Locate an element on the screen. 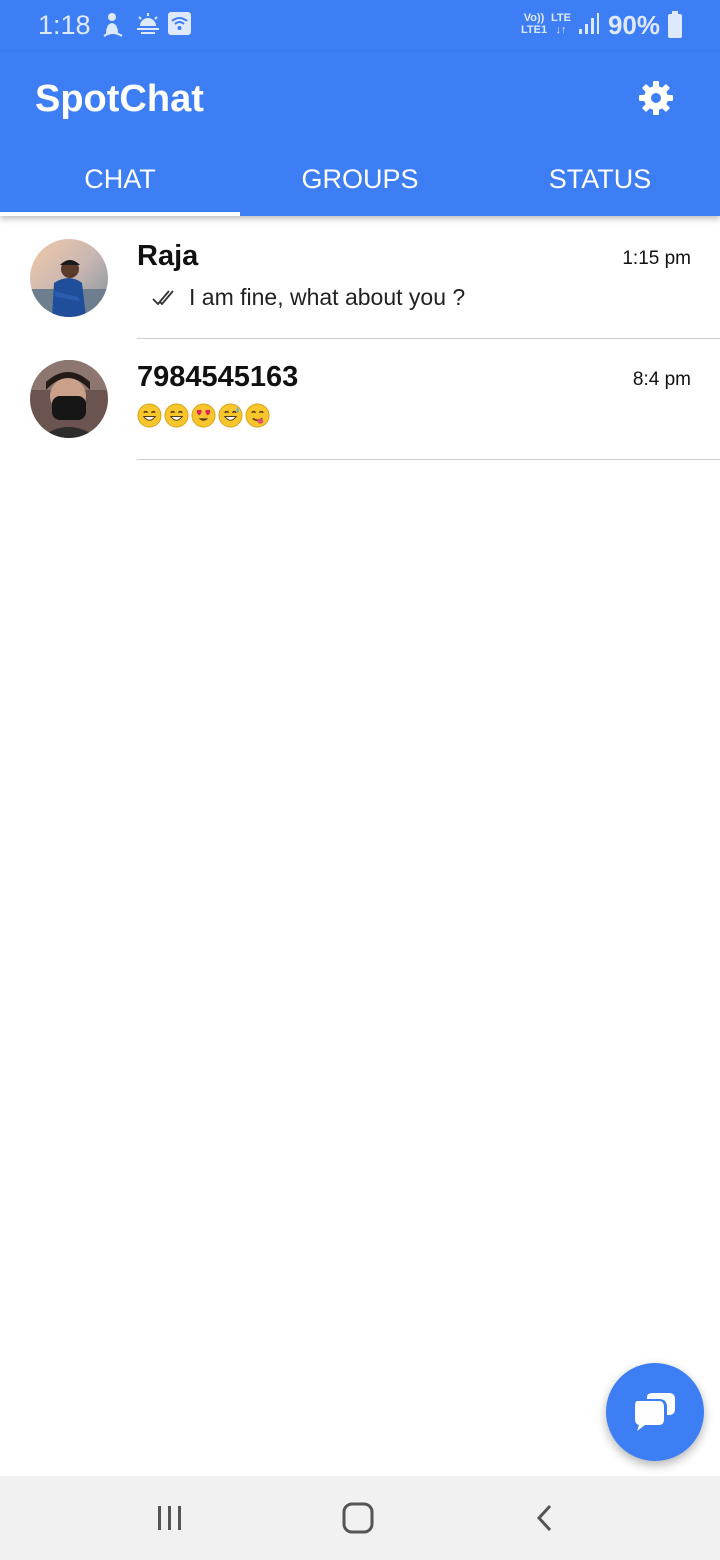  home-icon is located at coordinates (358, 1518).